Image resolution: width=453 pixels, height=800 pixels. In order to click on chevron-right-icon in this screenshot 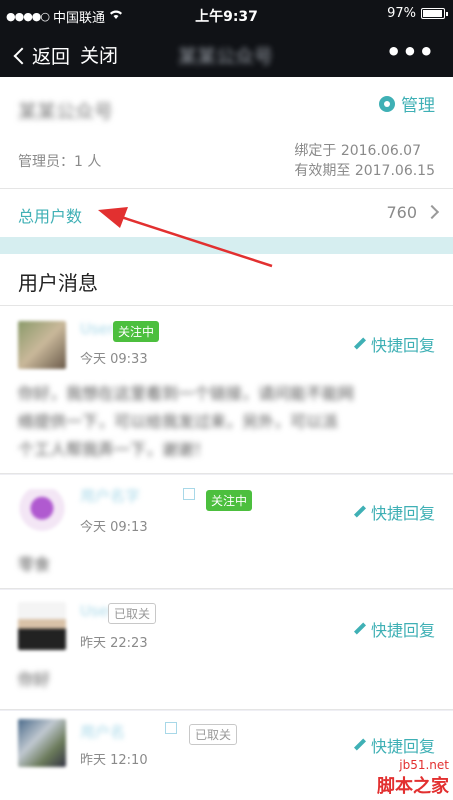, I will do `click(432, 212)`.